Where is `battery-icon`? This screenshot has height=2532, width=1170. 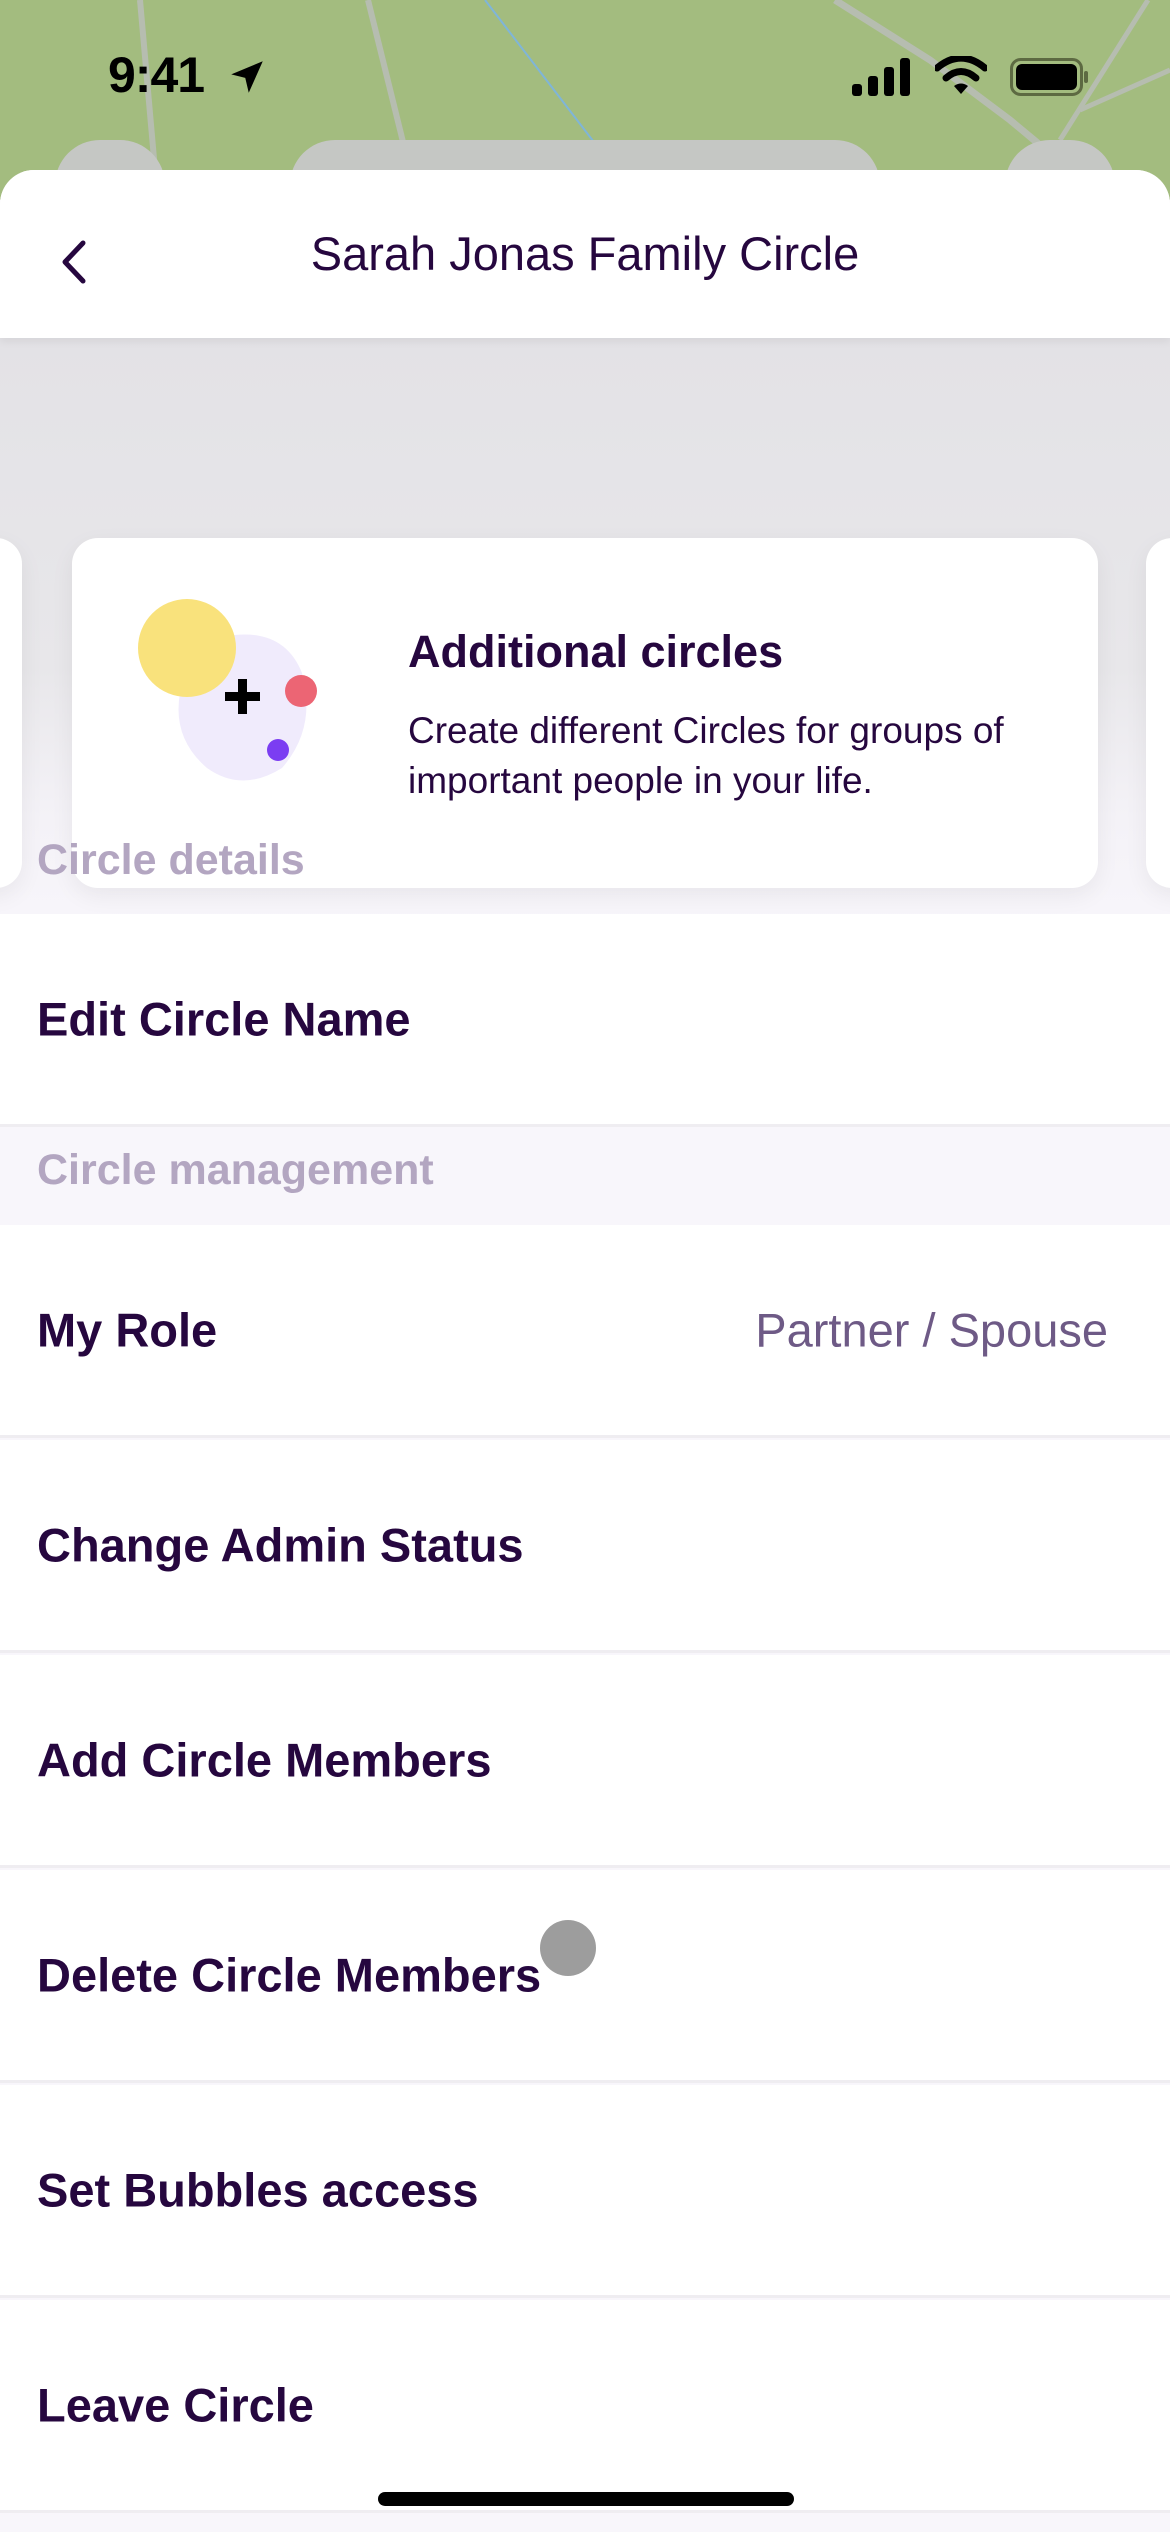
battery-icon is located at coordinates (1049, 77).